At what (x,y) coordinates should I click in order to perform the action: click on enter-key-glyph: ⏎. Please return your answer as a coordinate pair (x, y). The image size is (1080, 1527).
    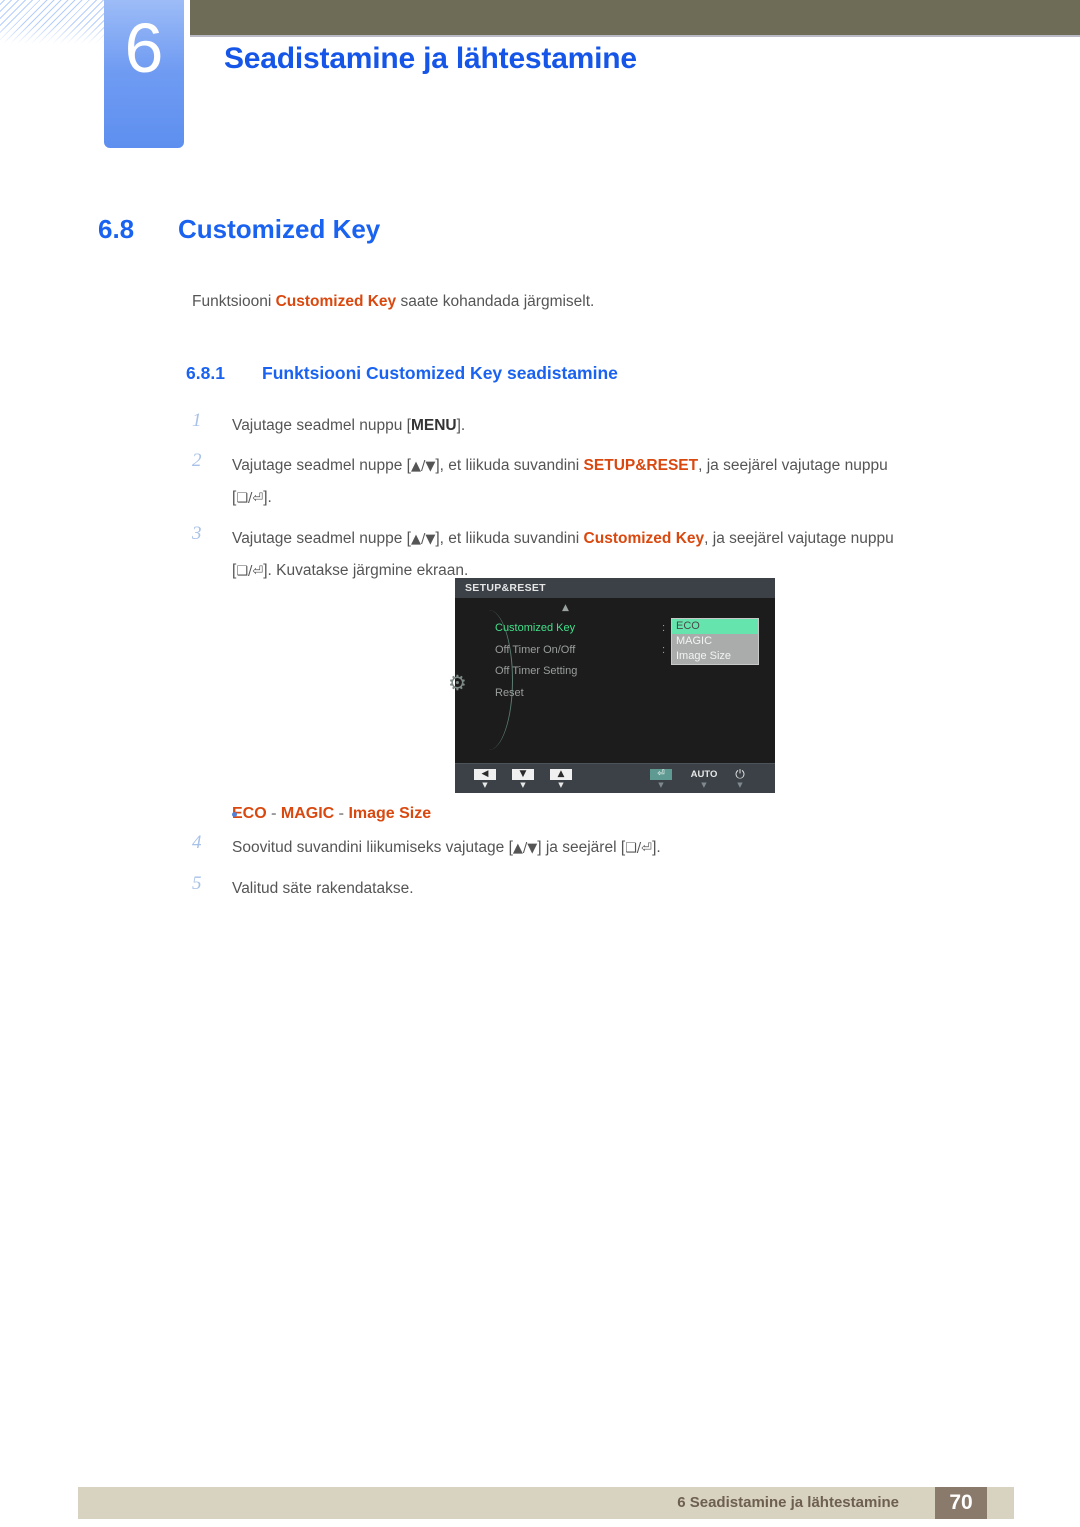
    Looking at the image, I should click on (661, 774).